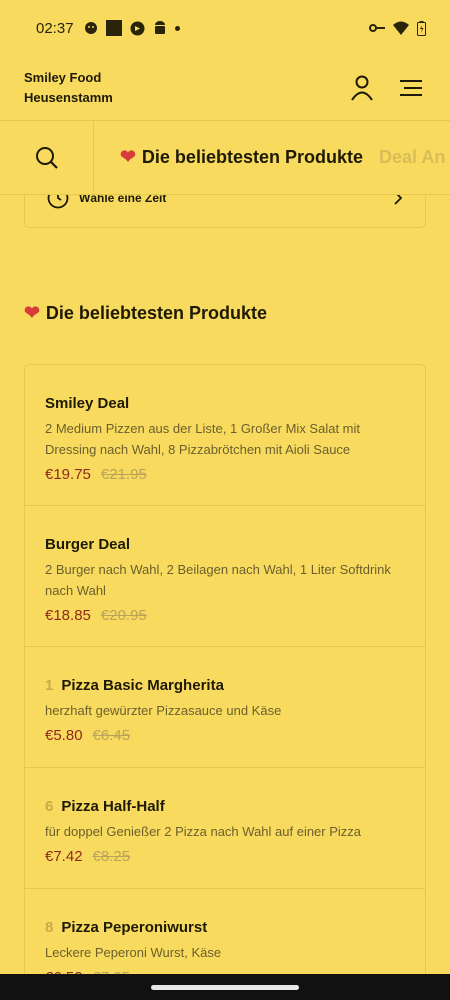 The width and height of the screenshot is (450, 1000). I want to click on tab-deals: Deal An, so click(412, 157).